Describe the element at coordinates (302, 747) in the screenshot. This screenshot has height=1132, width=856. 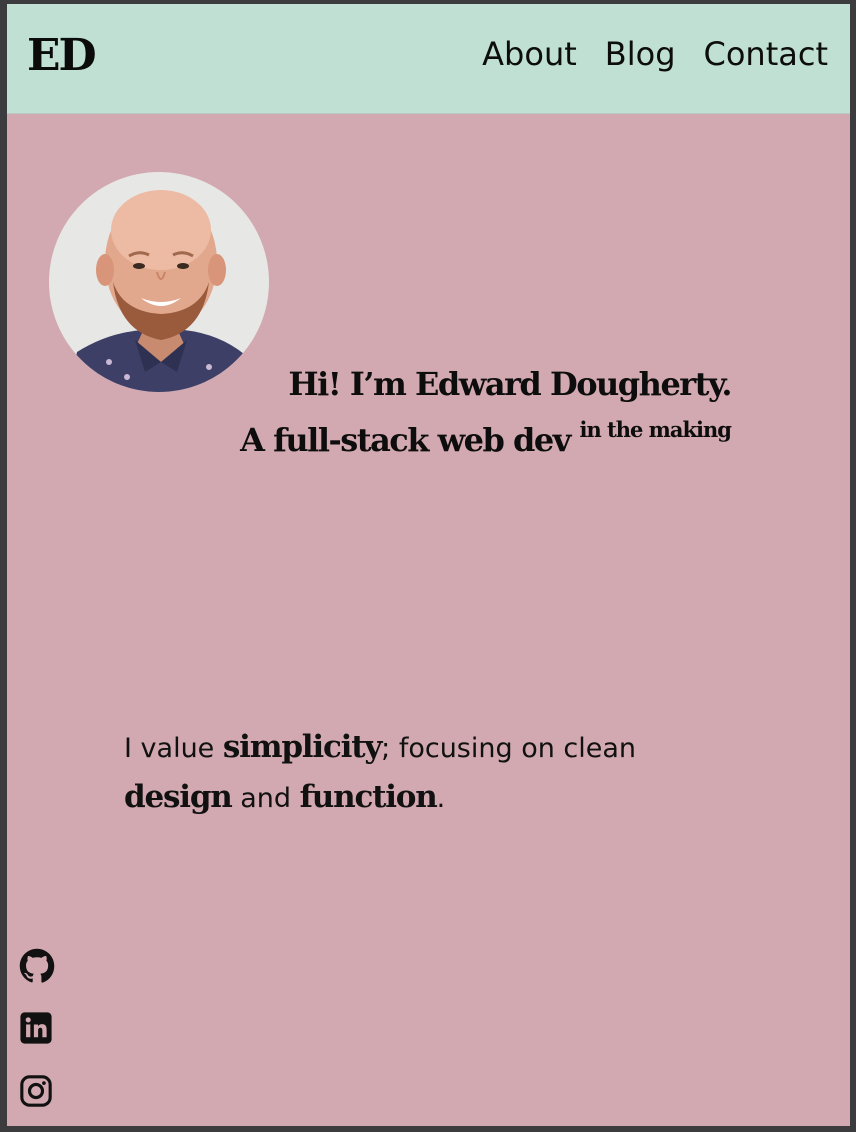
I see `tagline-emphasis-simplicity: simplicity` at that location.